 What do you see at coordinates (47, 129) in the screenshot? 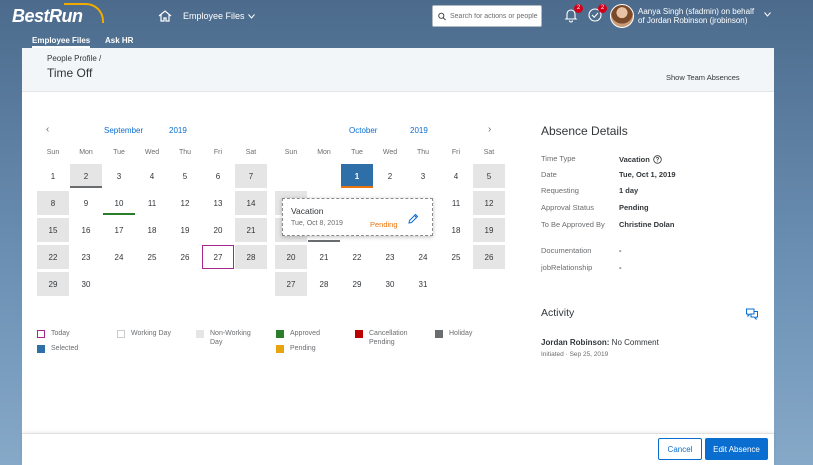
I see `previous-month-arrow-icon: ‹` at bounding box center [47, 129].